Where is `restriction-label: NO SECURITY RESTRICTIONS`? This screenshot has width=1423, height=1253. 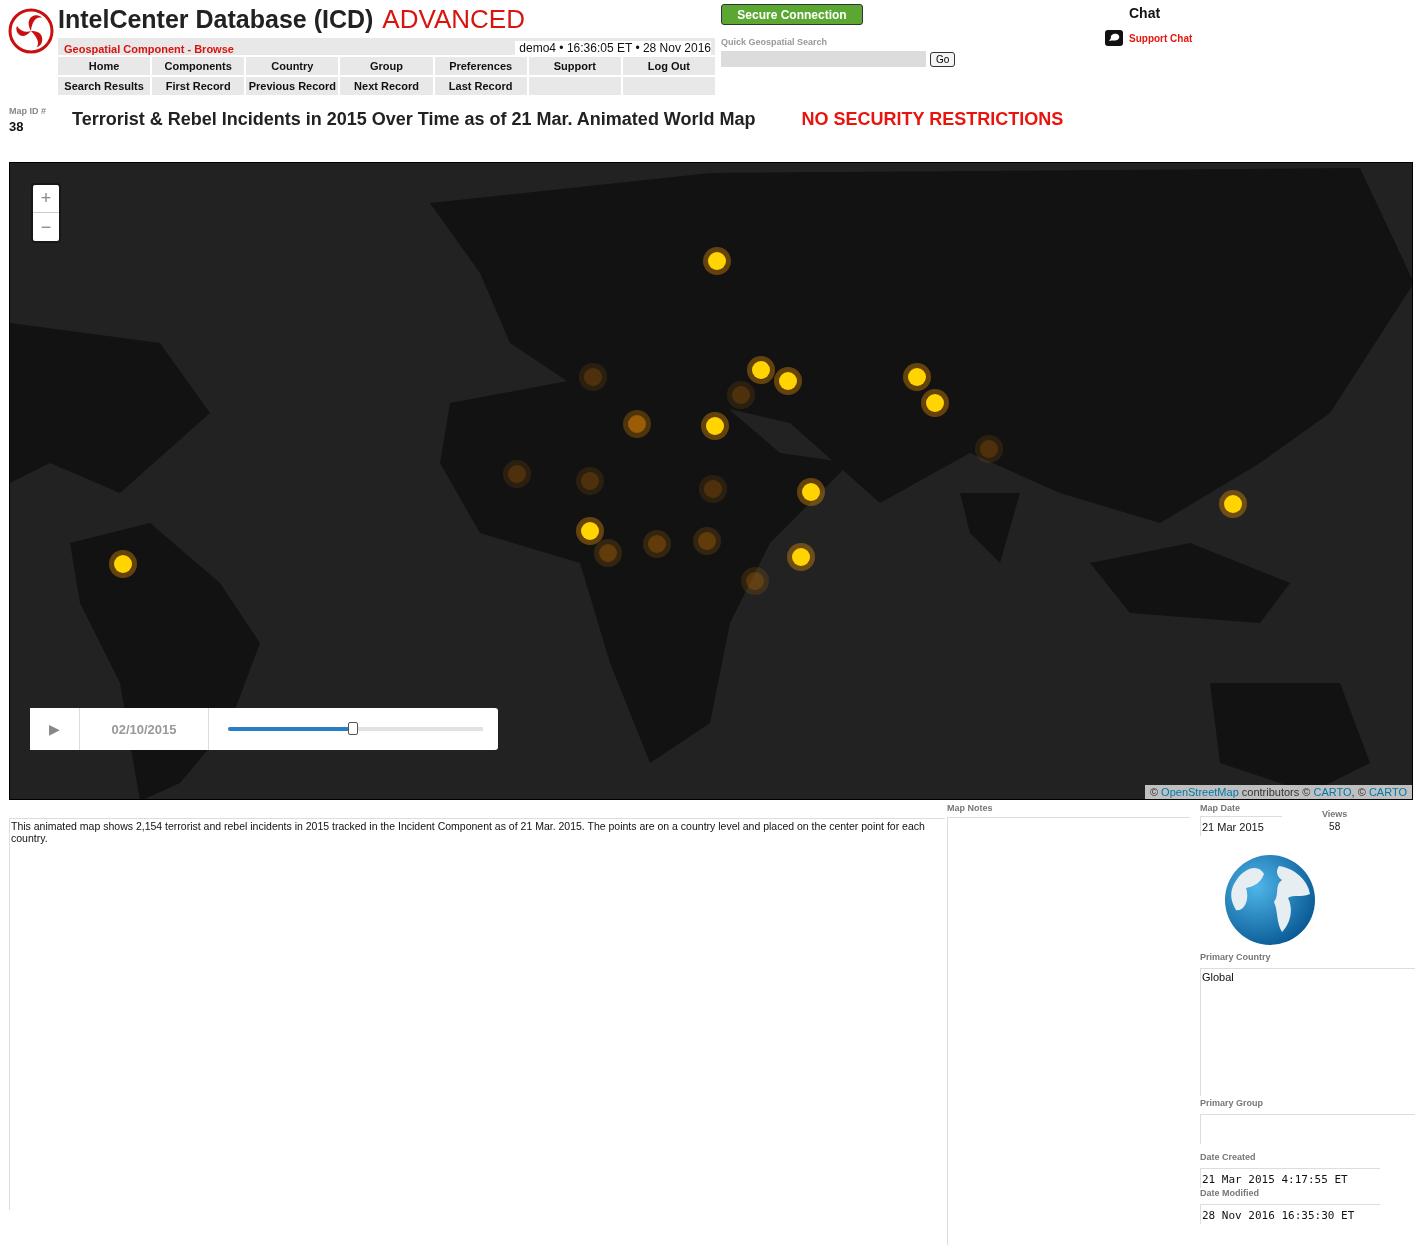 restriction-label: NO SECURITY RESTRICTIONS is located at coordinates (932, 119).